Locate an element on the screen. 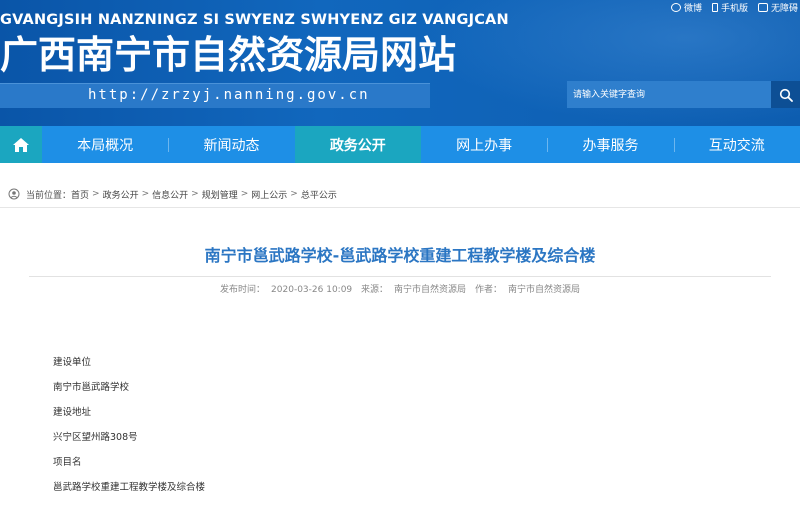 The width and height of the screenshot is (800, 513). article-source: 南宁市自然资源局 is located at coordinates (430, 290).